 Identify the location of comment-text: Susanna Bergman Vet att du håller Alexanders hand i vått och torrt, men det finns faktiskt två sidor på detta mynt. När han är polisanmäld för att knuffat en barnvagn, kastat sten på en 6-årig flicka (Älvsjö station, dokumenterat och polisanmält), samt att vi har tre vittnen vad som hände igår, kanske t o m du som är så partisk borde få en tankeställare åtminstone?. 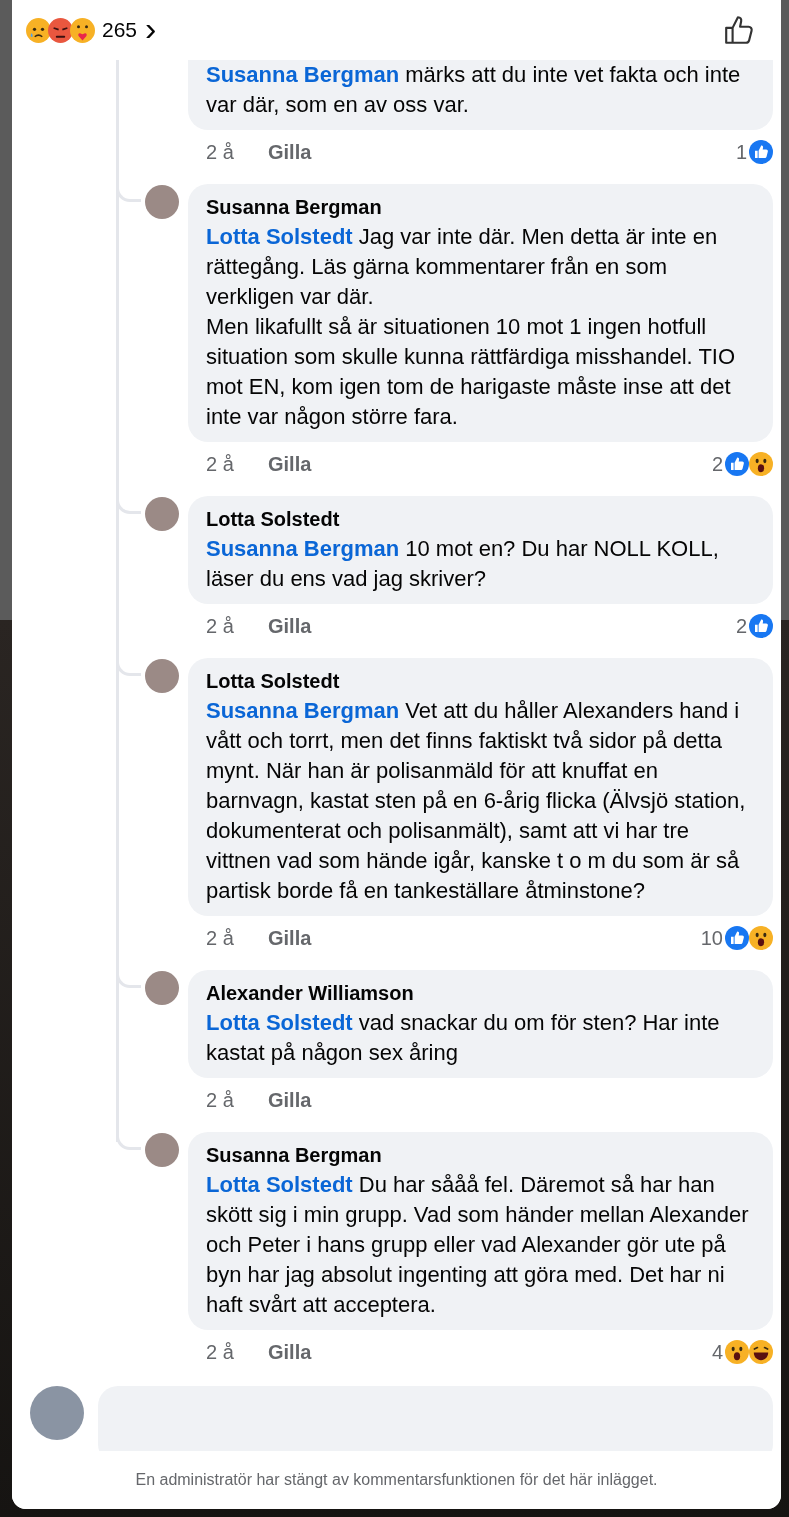
(476, 801).